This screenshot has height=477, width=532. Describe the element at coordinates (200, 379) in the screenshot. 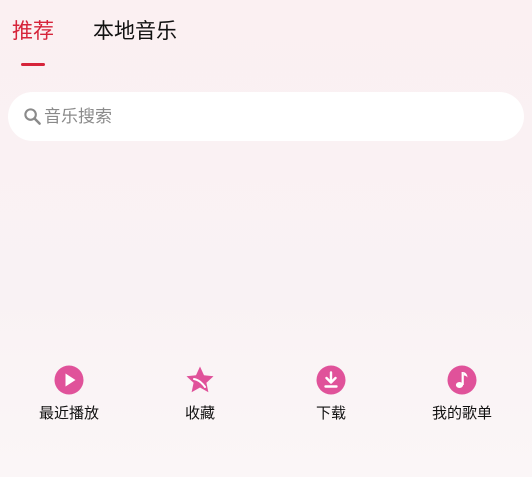

I see `star-icon` at that location.